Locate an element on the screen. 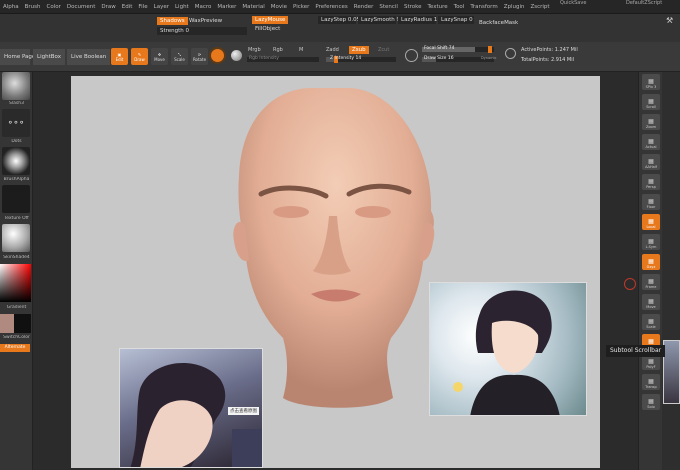 The height and width of the screenshot is (470, 680). menu-transform: Transform is located at coordinates (483, 7).